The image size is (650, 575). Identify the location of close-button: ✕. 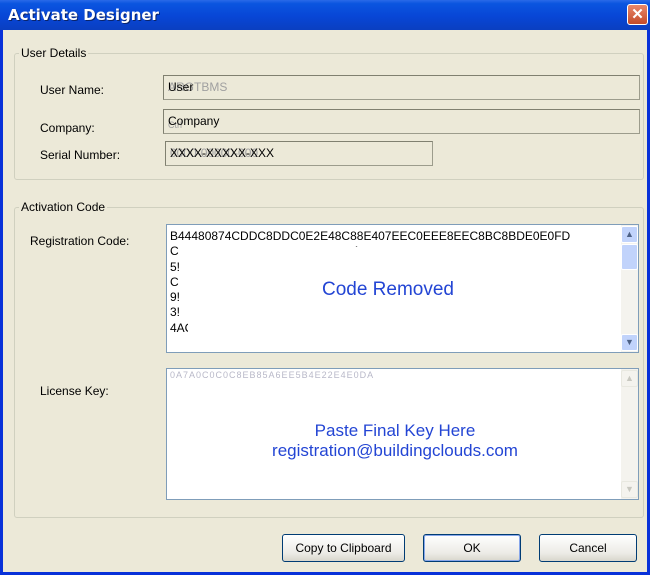
(637, 14).